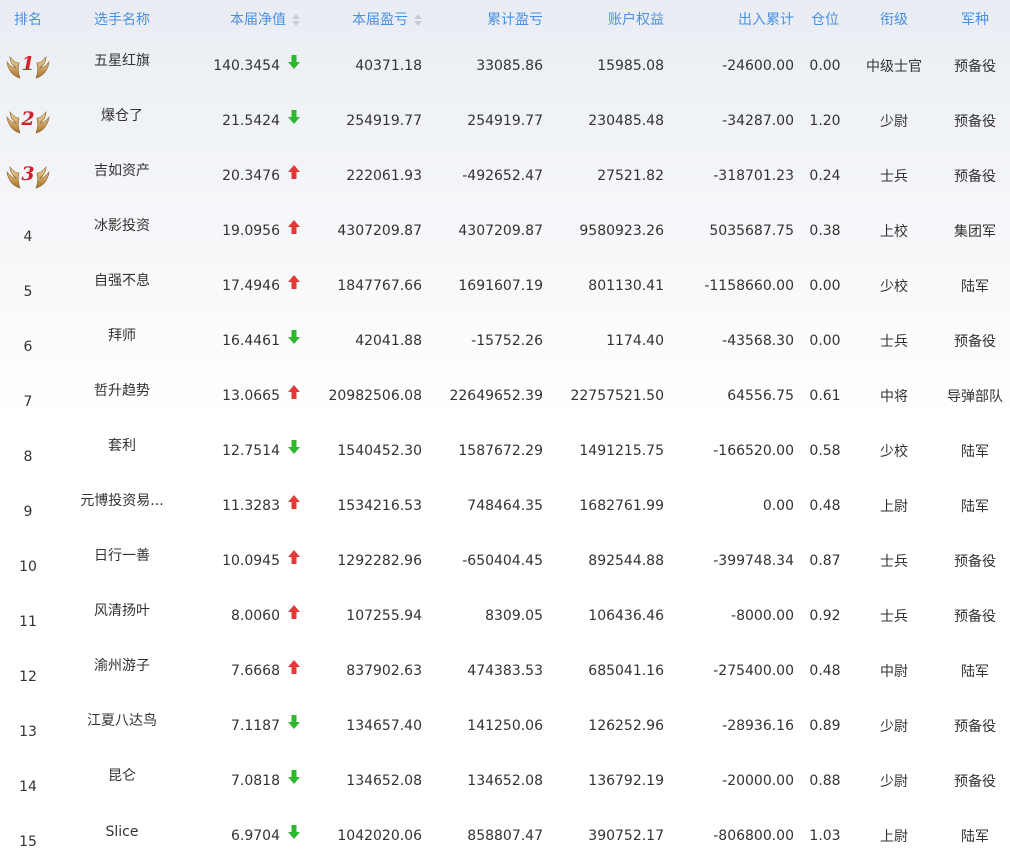 The height and width of the screenshot is (866, 1010). I want to click on nav-value: 7.0818, so click(255, 780).